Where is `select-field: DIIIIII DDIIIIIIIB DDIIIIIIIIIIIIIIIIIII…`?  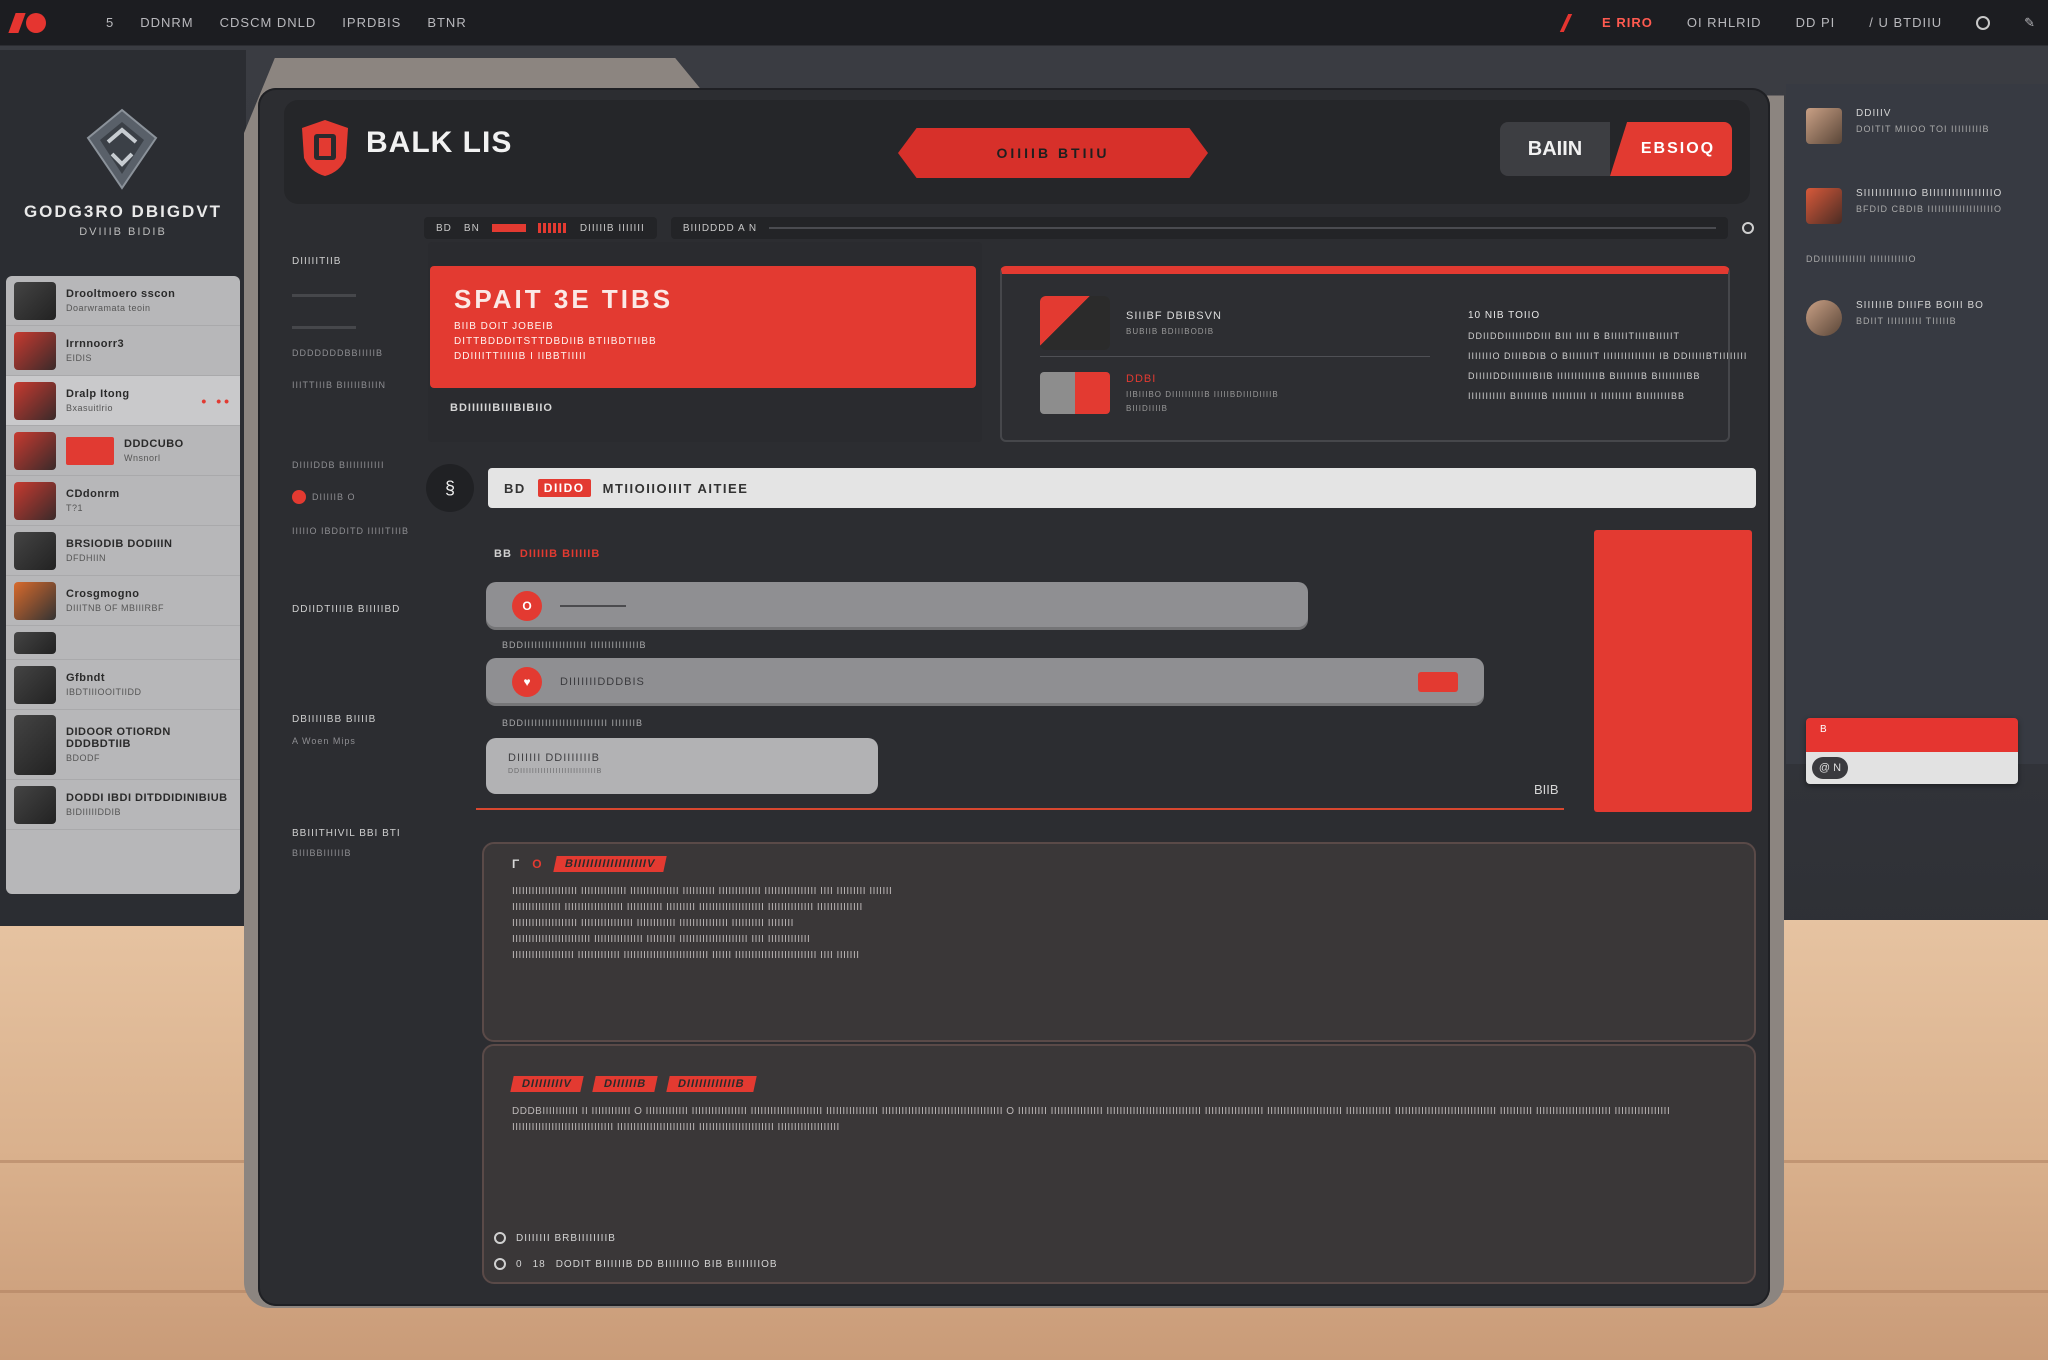
select-field: DIIIIII DDIIIIIIIB DDIIIIIIIIIIIIIIIIIII… is located at coordinates (682, 766).